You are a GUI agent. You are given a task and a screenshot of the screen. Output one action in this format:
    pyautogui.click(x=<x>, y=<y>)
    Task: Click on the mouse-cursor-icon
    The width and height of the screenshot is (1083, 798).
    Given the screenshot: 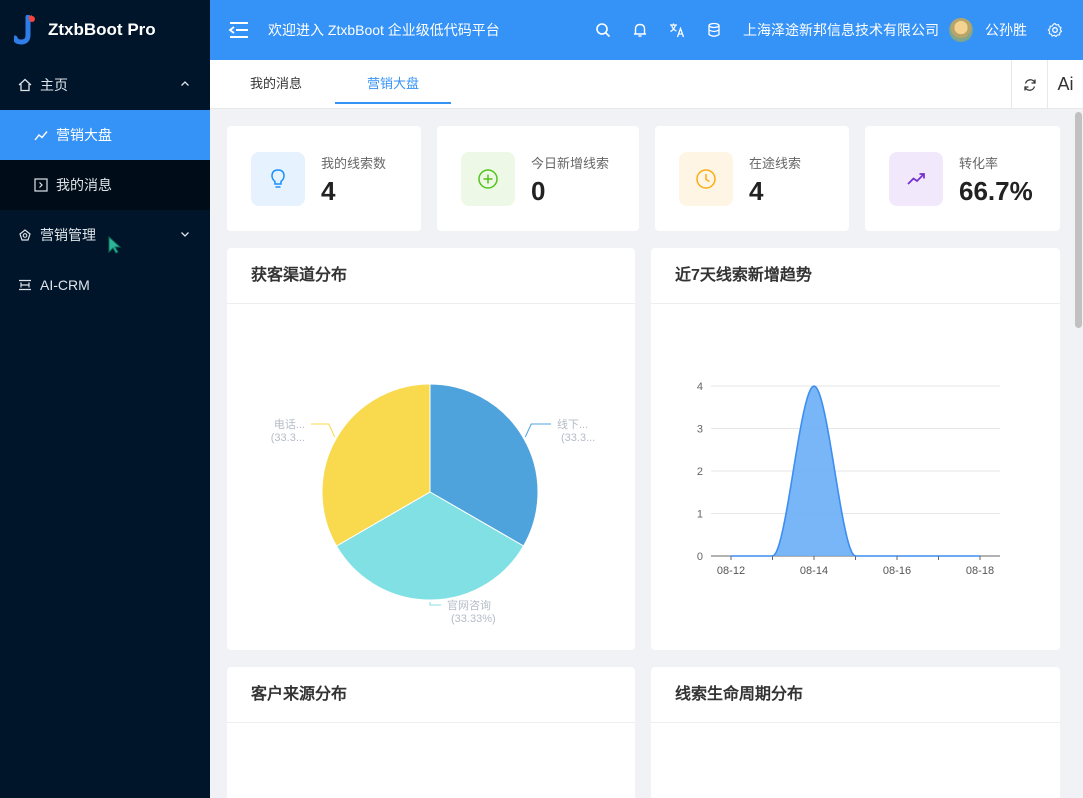 What is the action you would take?
    pyautogui.click(x=115, y=245)
    